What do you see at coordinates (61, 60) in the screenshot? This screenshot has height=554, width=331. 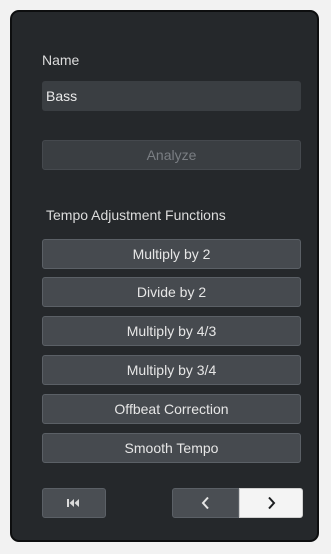 I see `name-label: Name` at bounding box center [61, 60].